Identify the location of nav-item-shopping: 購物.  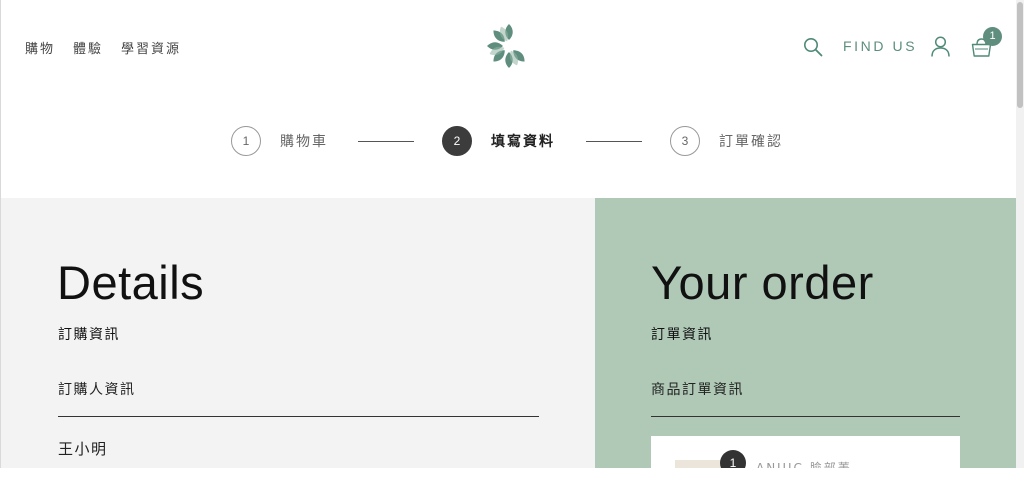
(40, 47).